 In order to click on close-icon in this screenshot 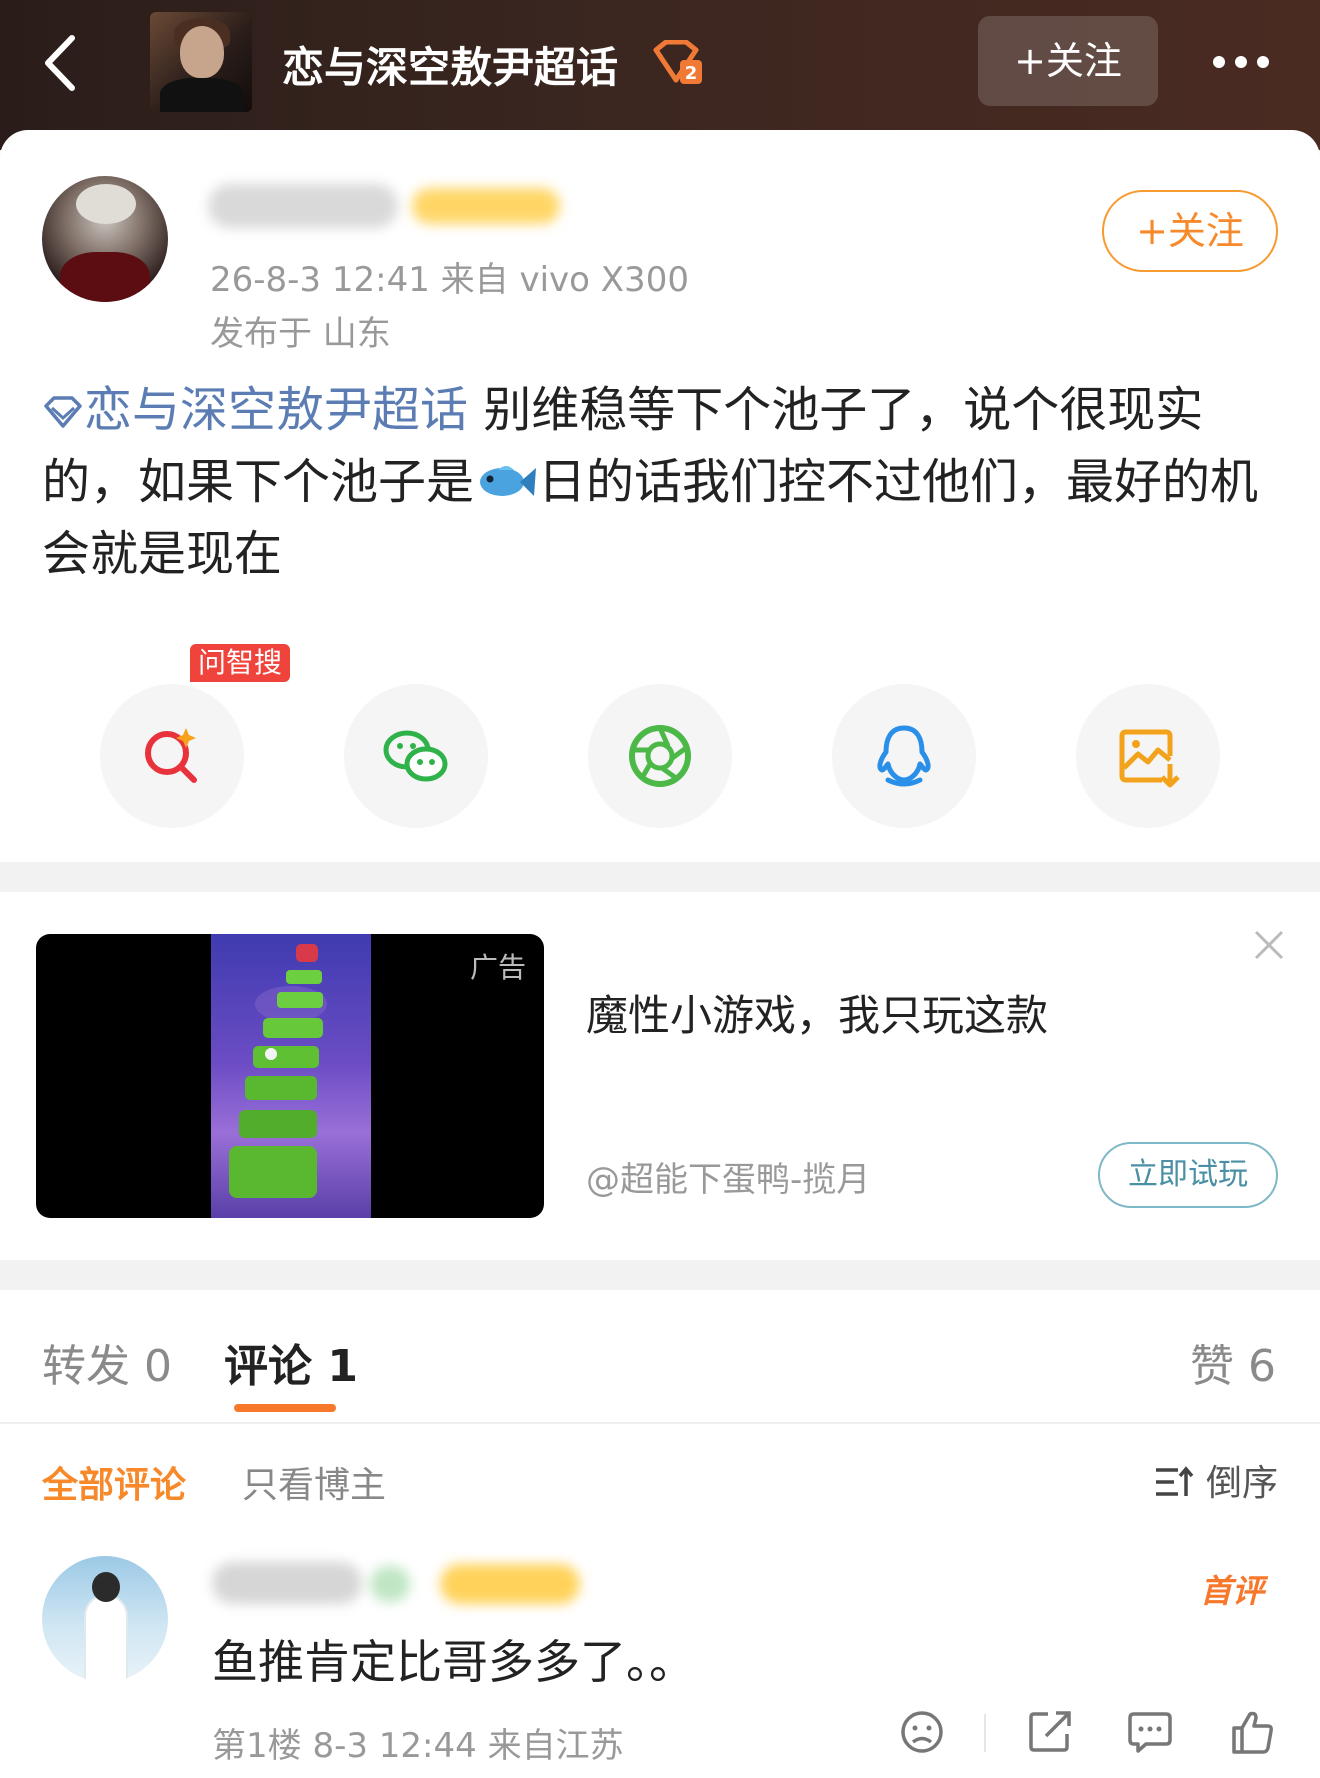, I will do `click(1269, 945)`.